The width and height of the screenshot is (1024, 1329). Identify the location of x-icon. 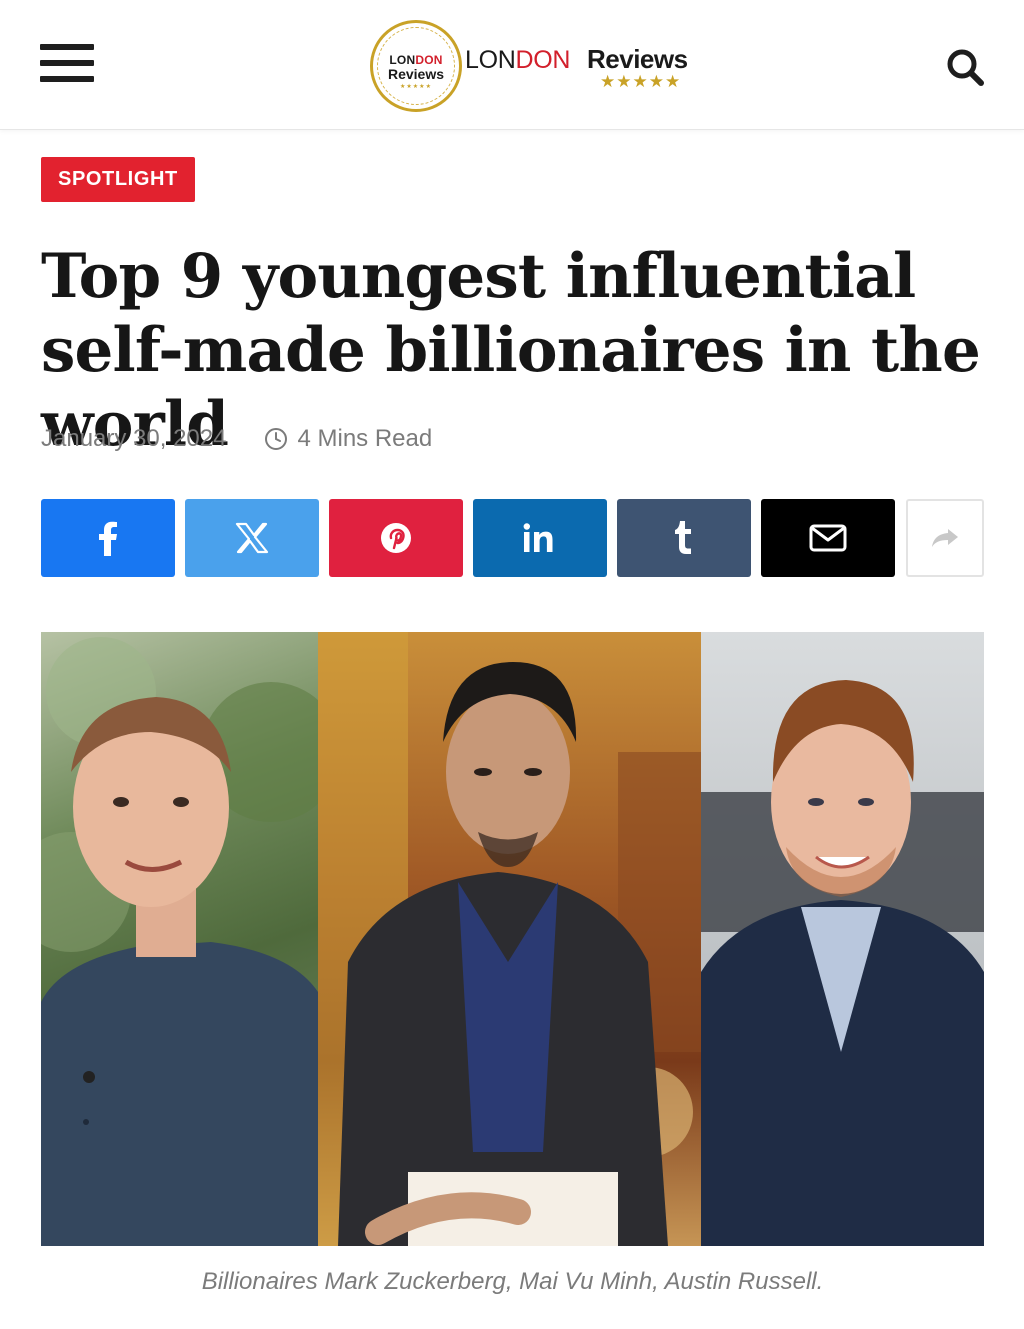
(252, 538).